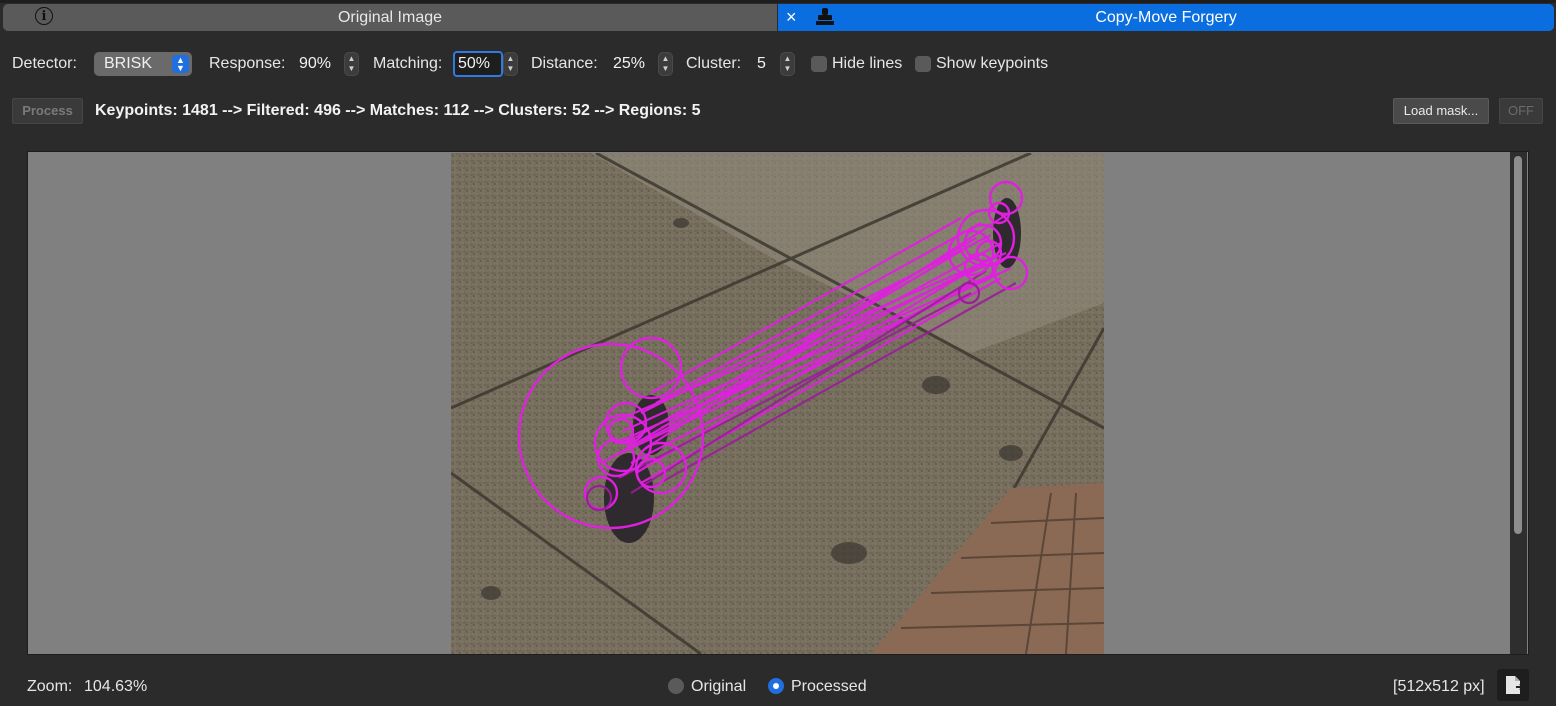 This screenshot has height=706, width=1556. I want to click on export-icon, so click(1515, 685).